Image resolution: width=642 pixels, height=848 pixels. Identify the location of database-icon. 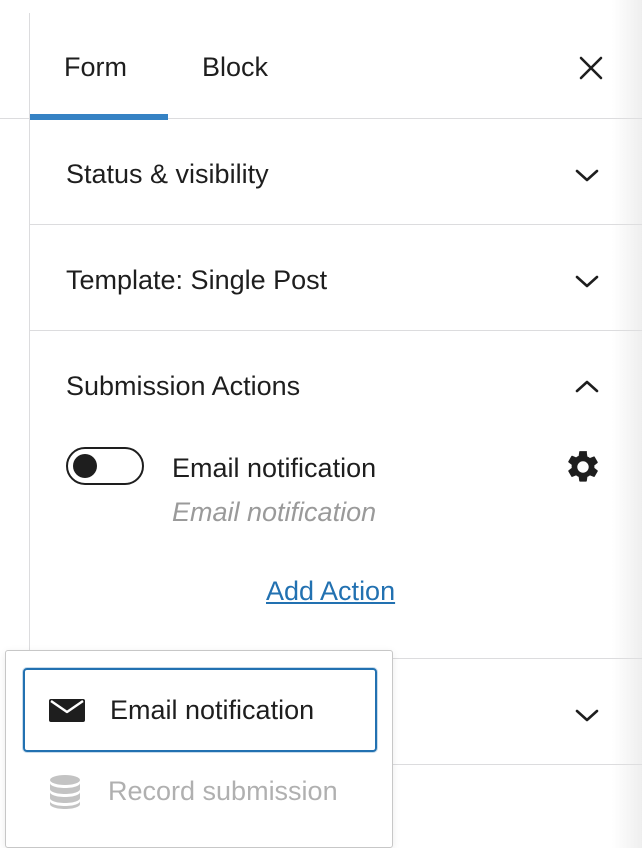
(65, 792).